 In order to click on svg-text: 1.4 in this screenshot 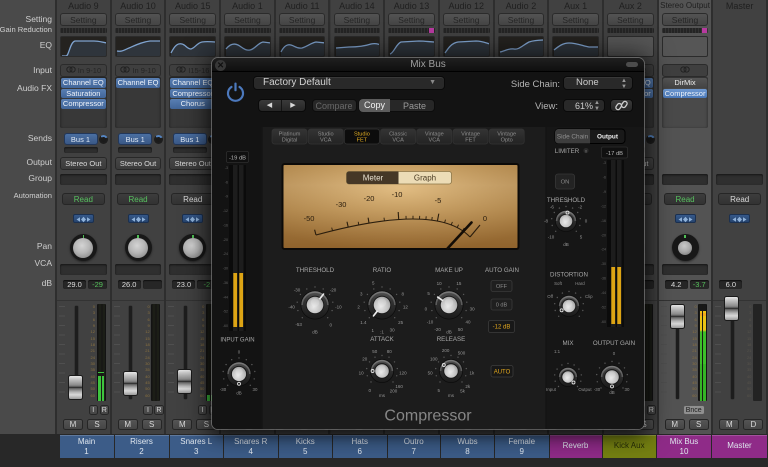, I will do `click(363, 322)`.